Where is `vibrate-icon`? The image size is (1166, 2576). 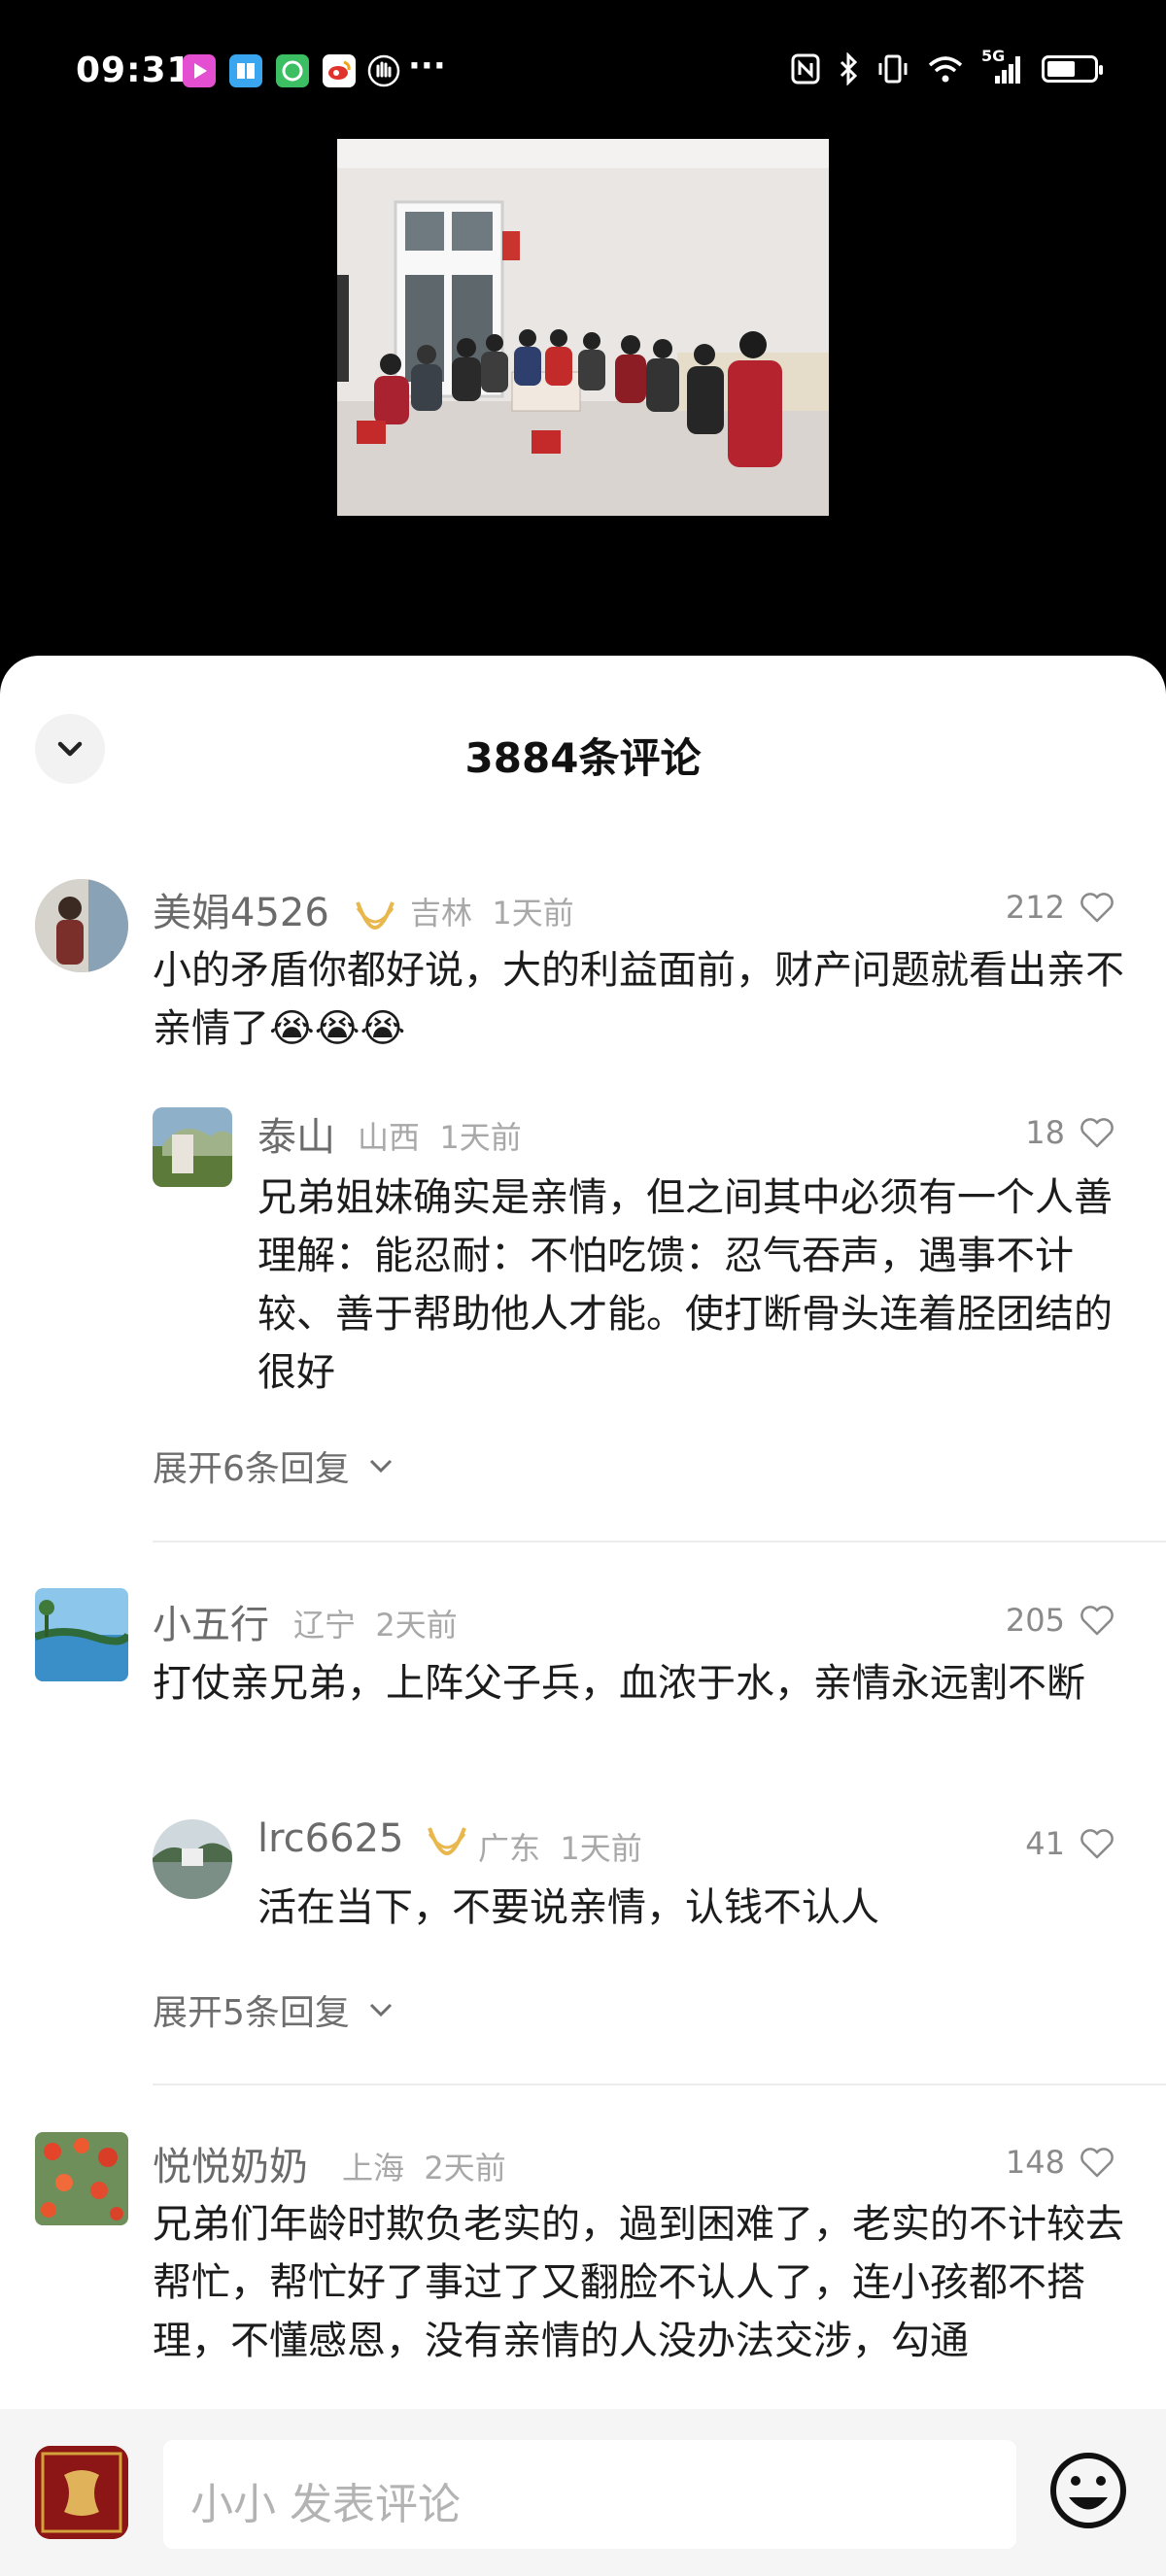 vibrate-icon is located at coordinates (893, 69).